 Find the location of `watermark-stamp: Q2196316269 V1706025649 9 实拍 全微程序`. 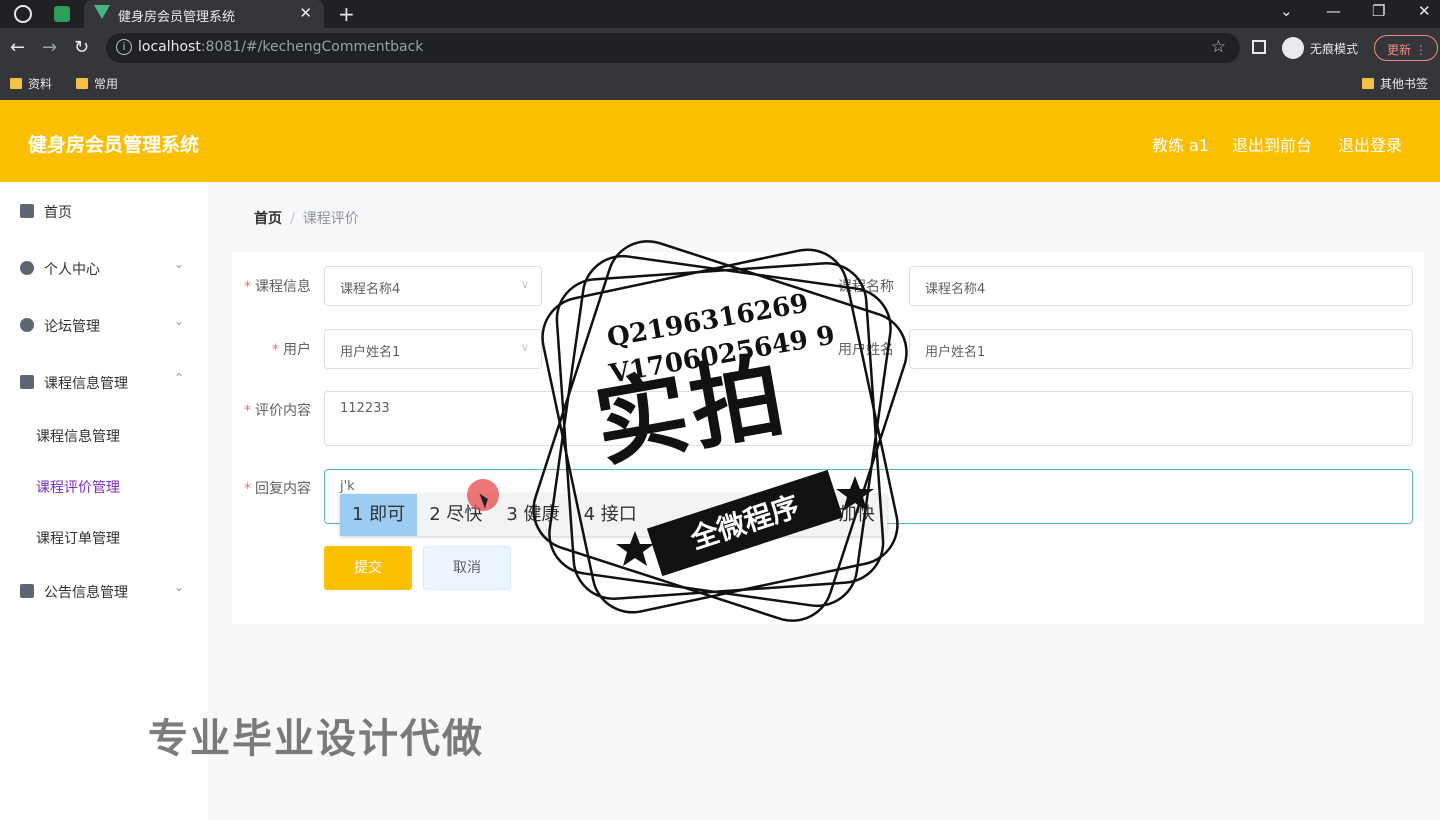

watermark-stamp: Q2196316269 V1706025649 9 实拍 全微程序 is located at coordinates (720, 431).